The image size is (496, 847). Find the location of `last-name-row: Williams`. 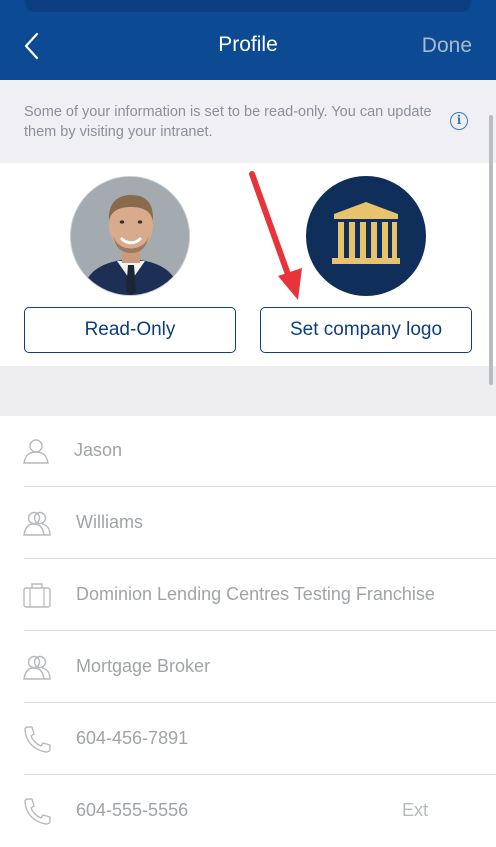

last-name-row: Williams is located at coordinates (248, 523).